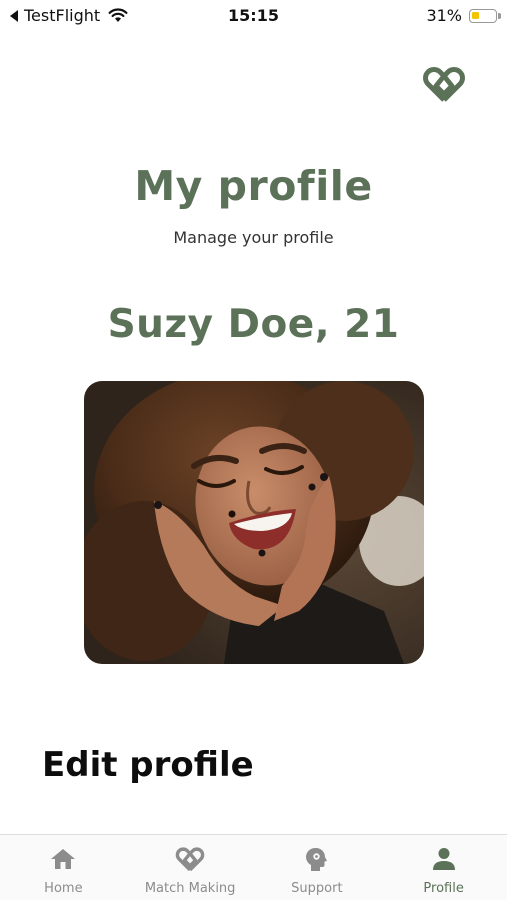  Describe the element at coordinates (253, 324) in the screenshot. I see `profile-name-age: Suzy Doe, 21` at that location.